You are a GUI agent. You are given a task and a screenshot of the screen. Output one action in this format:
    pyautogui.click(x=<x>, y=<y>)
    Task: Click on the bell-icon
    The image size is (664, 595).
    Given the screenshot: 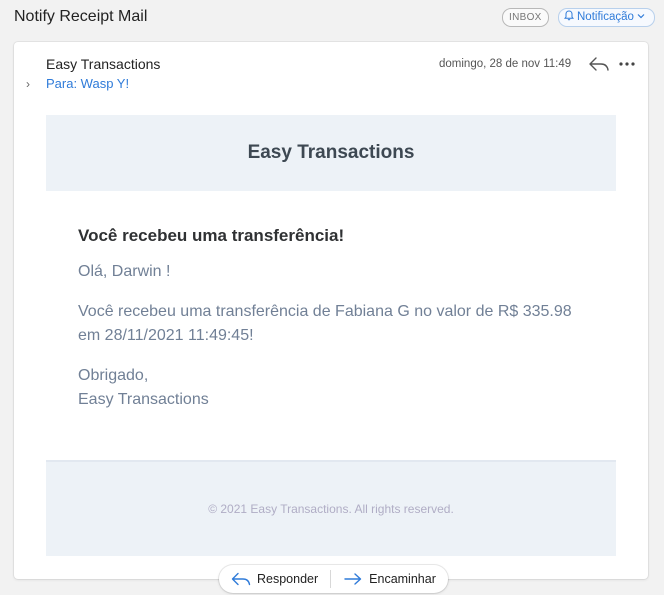 What is the action you would take?
    pyautogui.click(x=569, y=15)
    